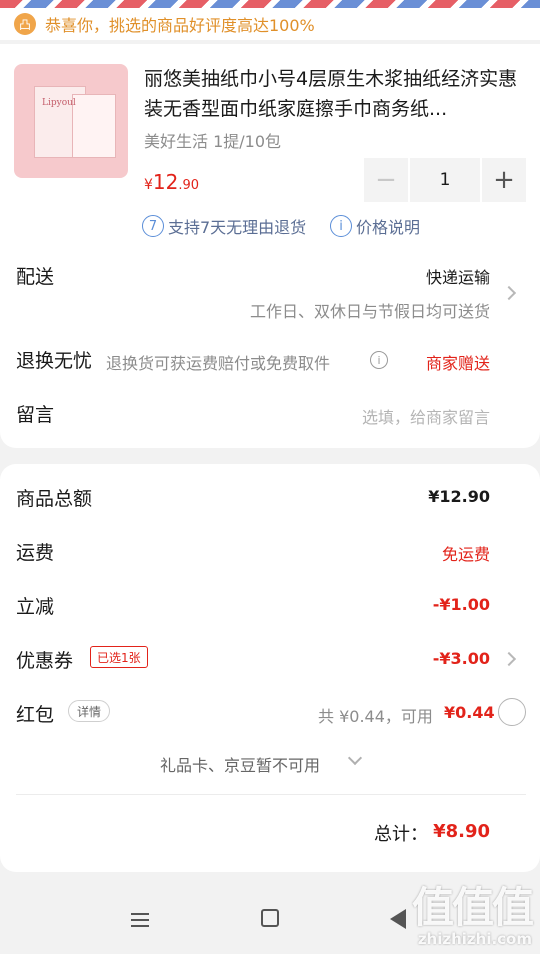 The height and width of the screenshot is (954, 540). What do you see at coordinates (375, 716) in the screenshot?
I see `redpacket-total: 共 ¥0.44，可用` at bounding box center [375, 716].